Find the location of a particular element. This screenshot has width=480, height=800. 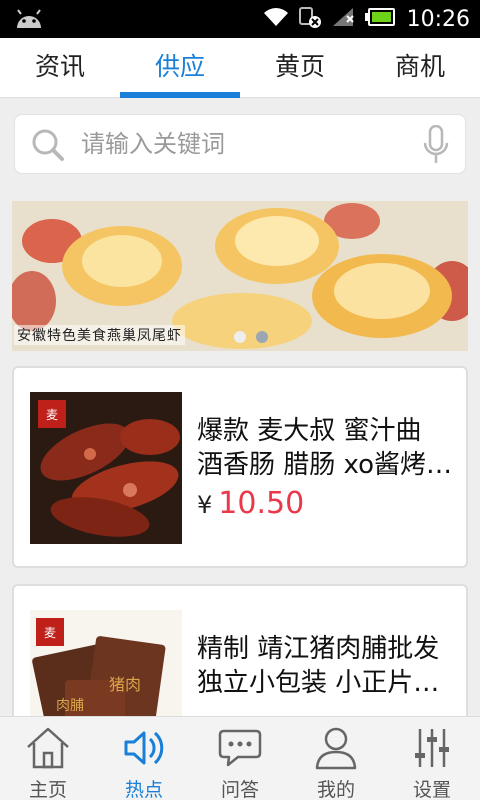

category-tabs: 资讯 供应 黄页 商机 is located at coordinates (240, 68).